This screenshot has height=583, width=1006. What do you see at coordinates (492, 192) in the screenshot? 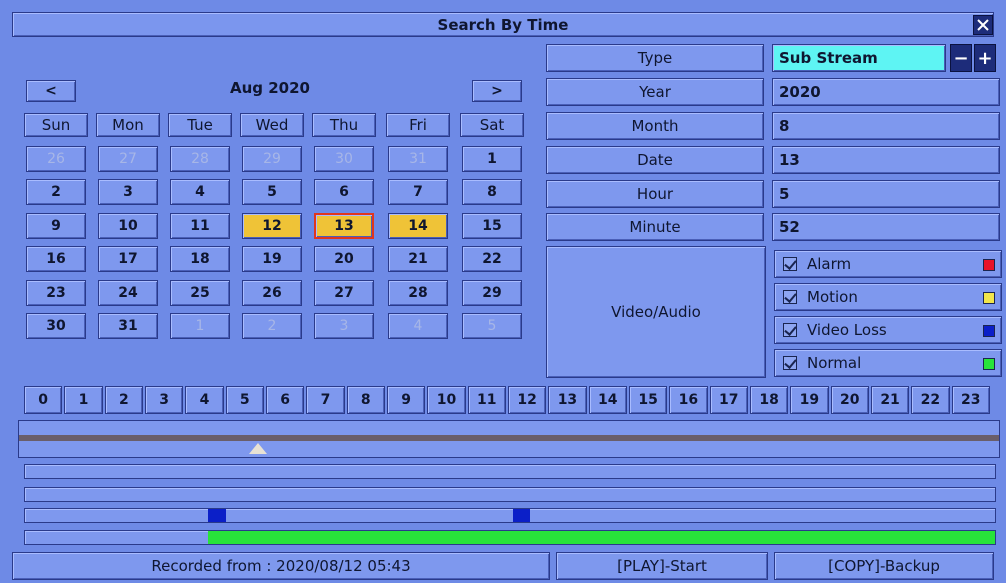
I see `calendar-day: 8` at bounding box center [492, 192].